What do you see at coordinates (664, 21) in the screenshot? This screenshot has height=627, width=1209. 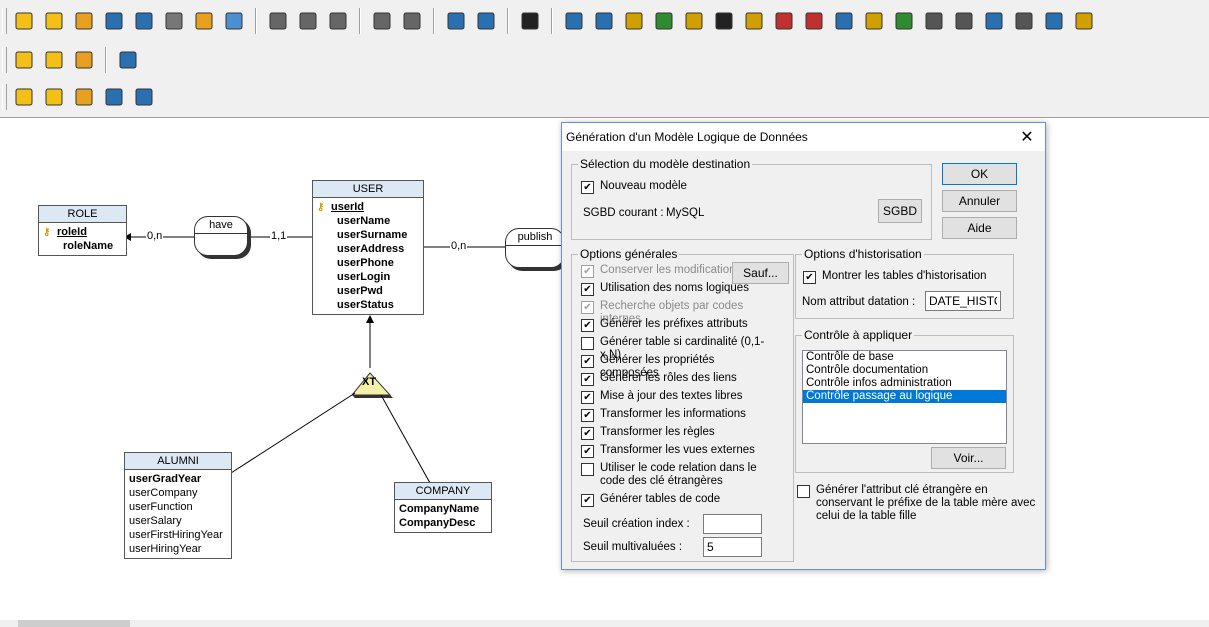 I see `constraint-tool-icon` at bounding box center [664, 21].